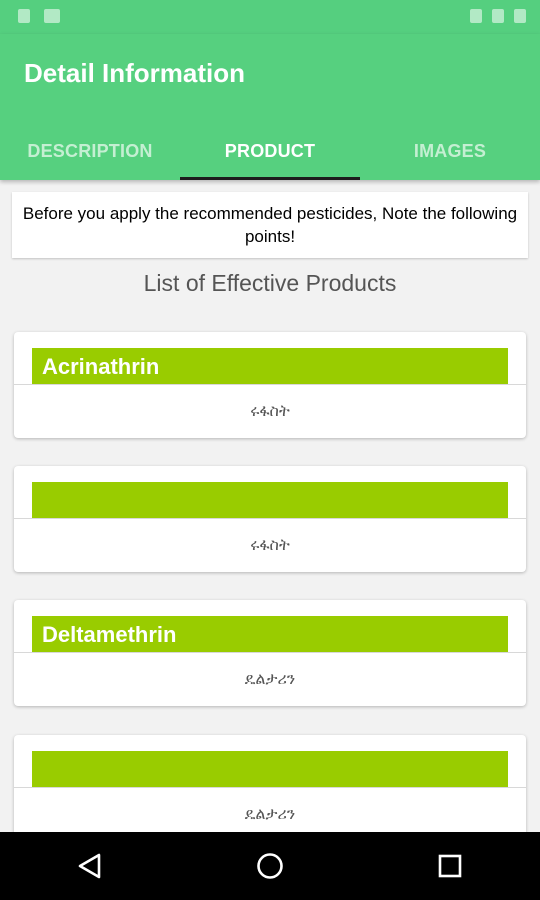 The width and height of the screenshot is (540, 900). What do you see at coordinates (52, 16) in the screenshot?
I see `notification-icon` at bounding box center [52, 16].